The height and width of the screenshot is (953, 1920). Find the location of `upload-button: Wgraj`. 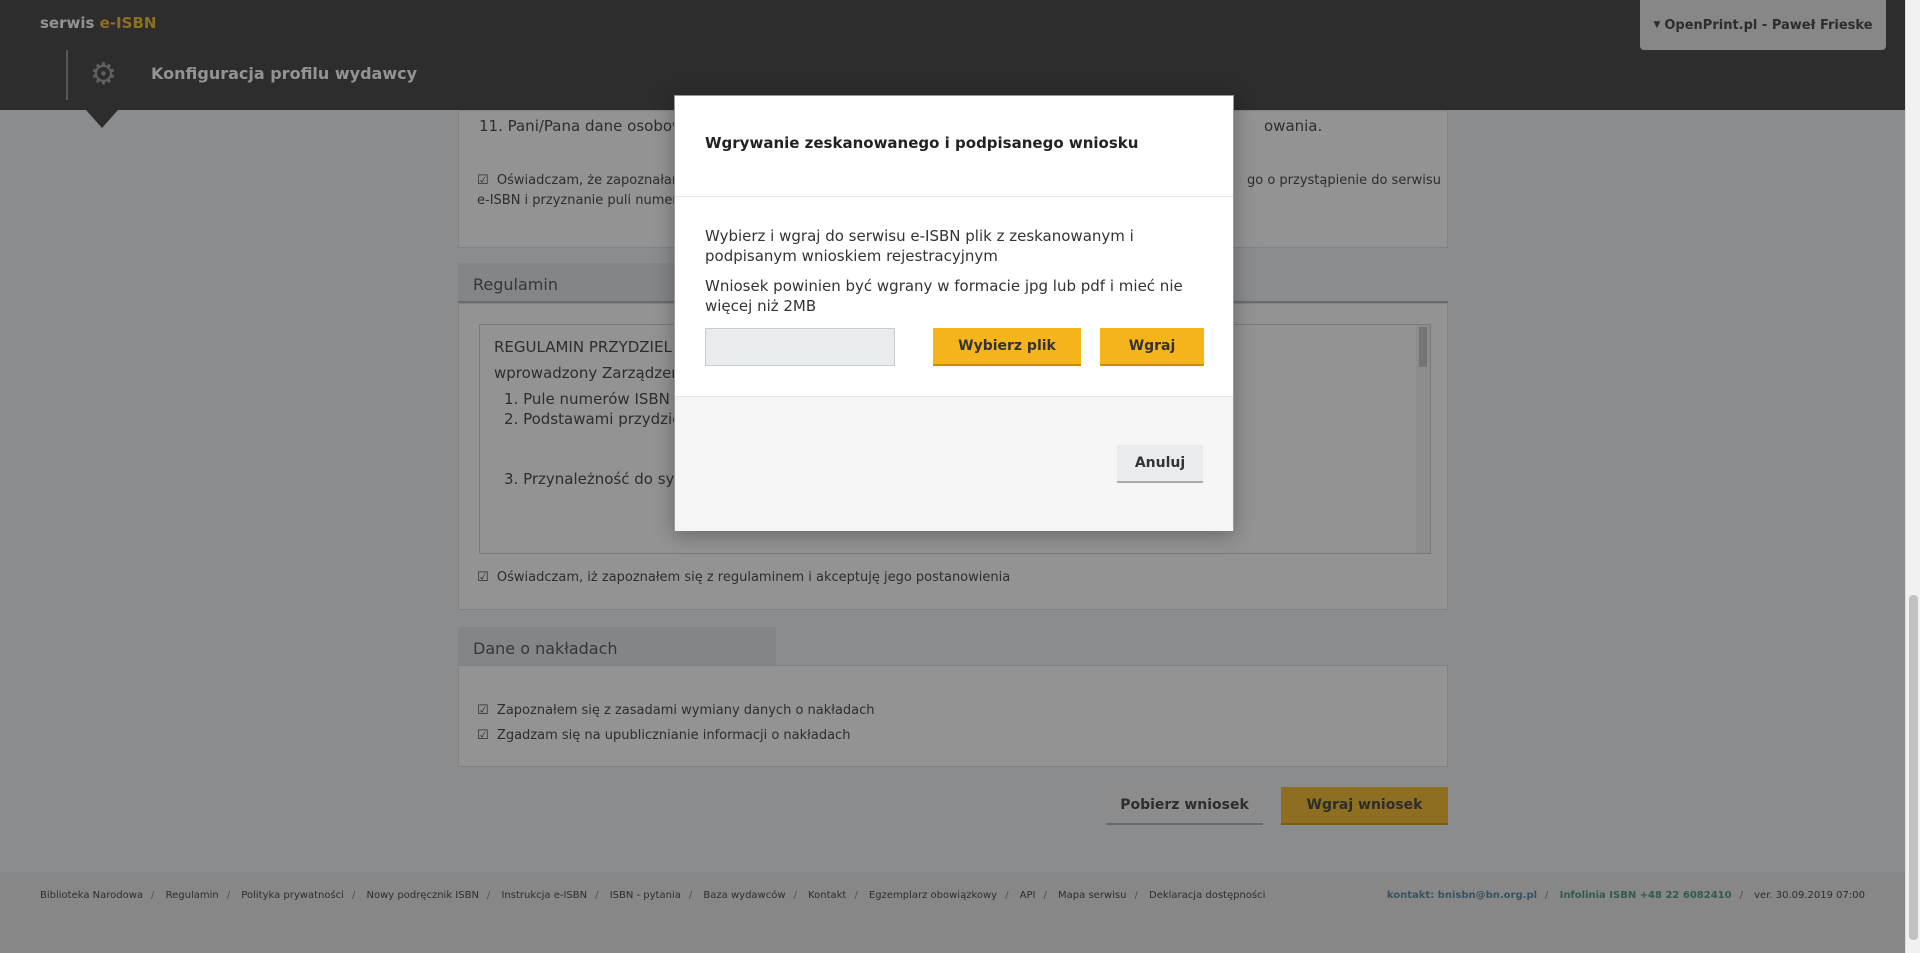

upload-button: Wgraj is located at coordinates (1152, 347).